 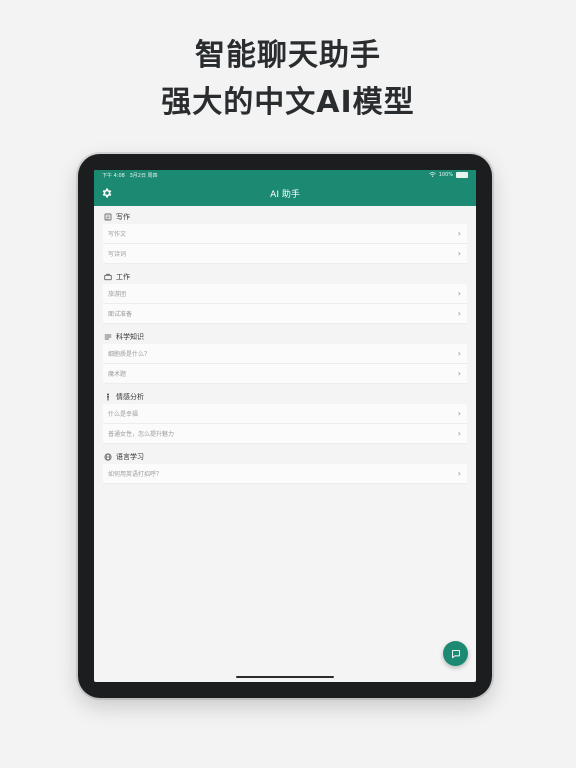 I want to click on list-item-label: 写诗词, so click(x=117, y=254).